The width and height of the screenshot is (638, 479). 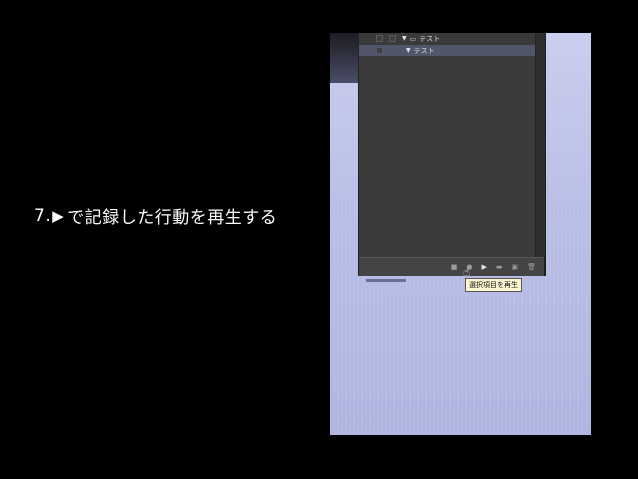 What do you see at coordinates (392, 38) in the screenshot?
I see `dialog-toggle-checkbox` at bounding box center [392, 38].